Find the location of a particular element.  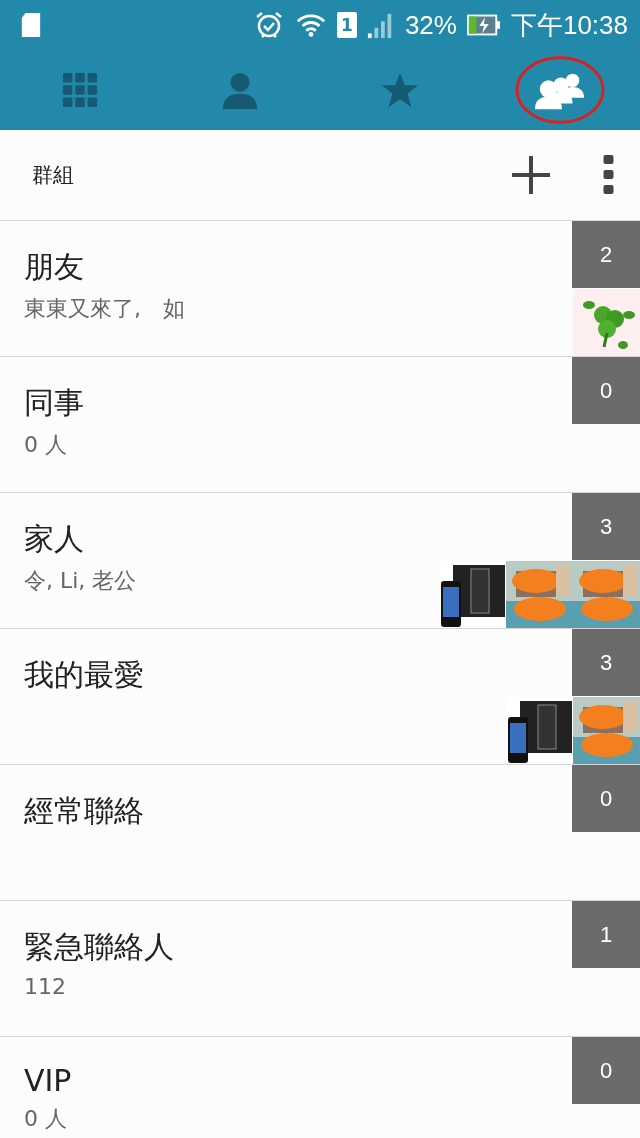

group-name: 朋友 is located at coordinates (54, 267).